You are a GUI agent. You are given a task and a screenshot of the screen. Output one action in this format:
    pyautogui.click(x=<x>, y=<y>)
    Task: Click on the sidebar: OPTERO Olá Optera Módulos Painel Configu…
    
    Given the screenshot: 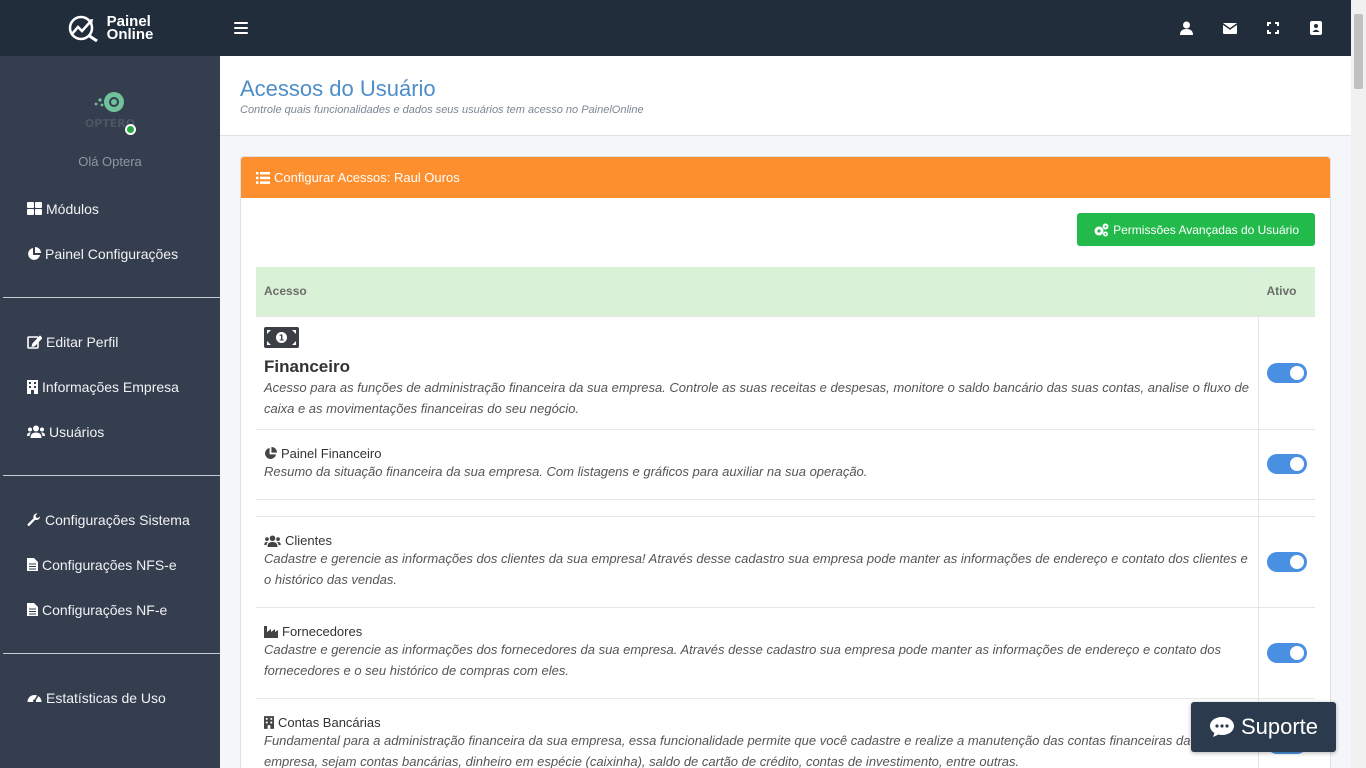 What is the action you would take?
    pyautogui.click(x=110, y=412)
    